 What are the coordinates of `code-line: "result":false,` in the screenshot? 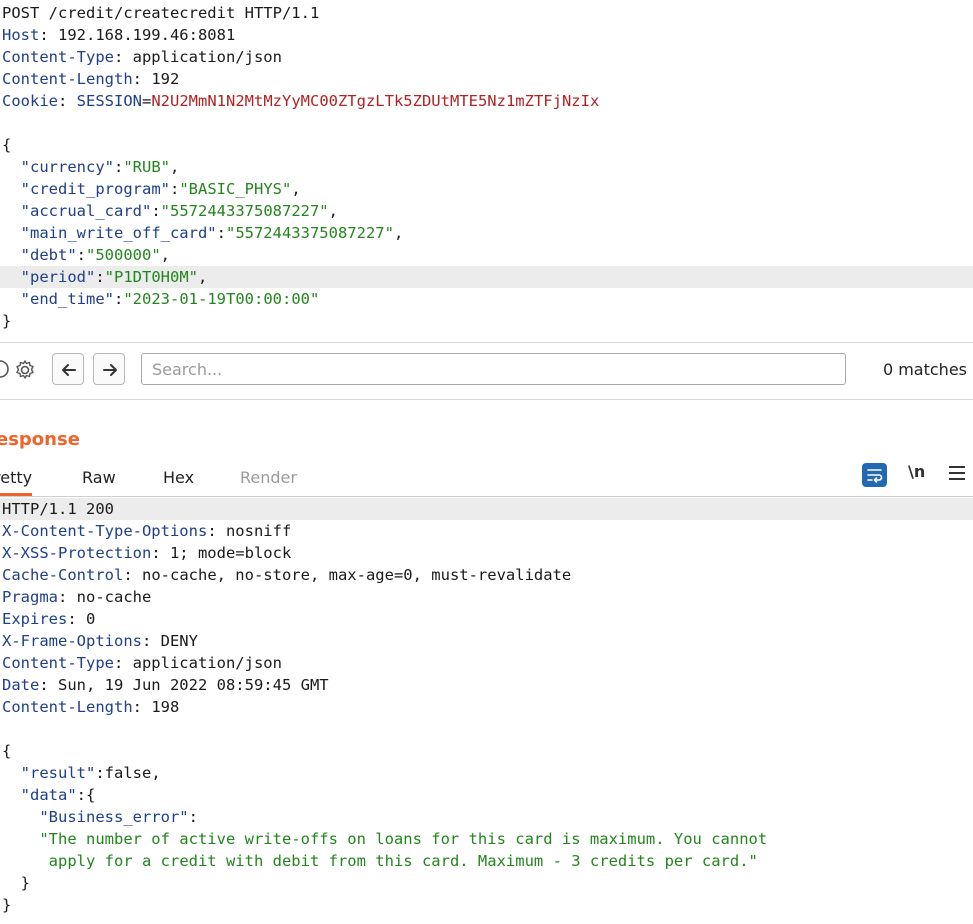 It's located at (81, 773).